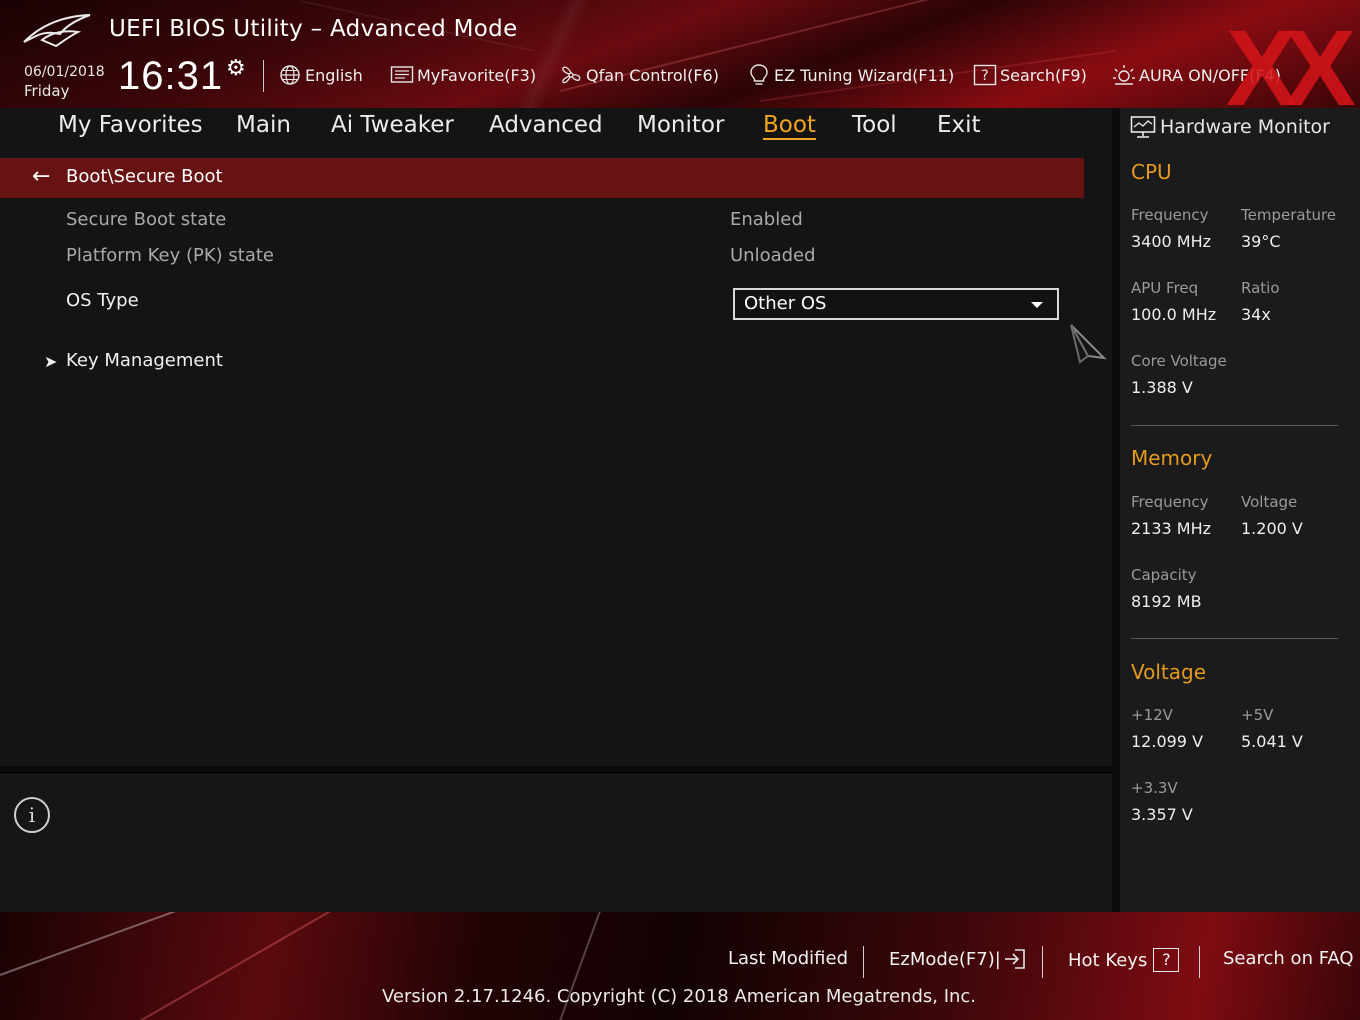  Describe the element at coordinates (170, 255) in the screenshot. I see `platform-key-state-label: Platform Key (PK) state` at that location.